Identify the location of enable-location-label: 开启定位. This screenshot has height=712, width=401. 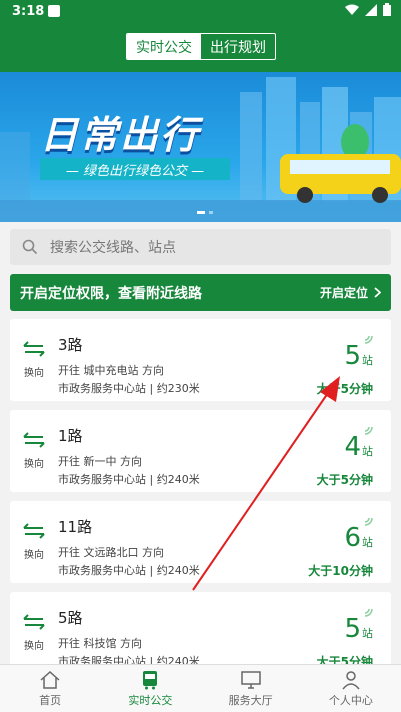
(343, 293).